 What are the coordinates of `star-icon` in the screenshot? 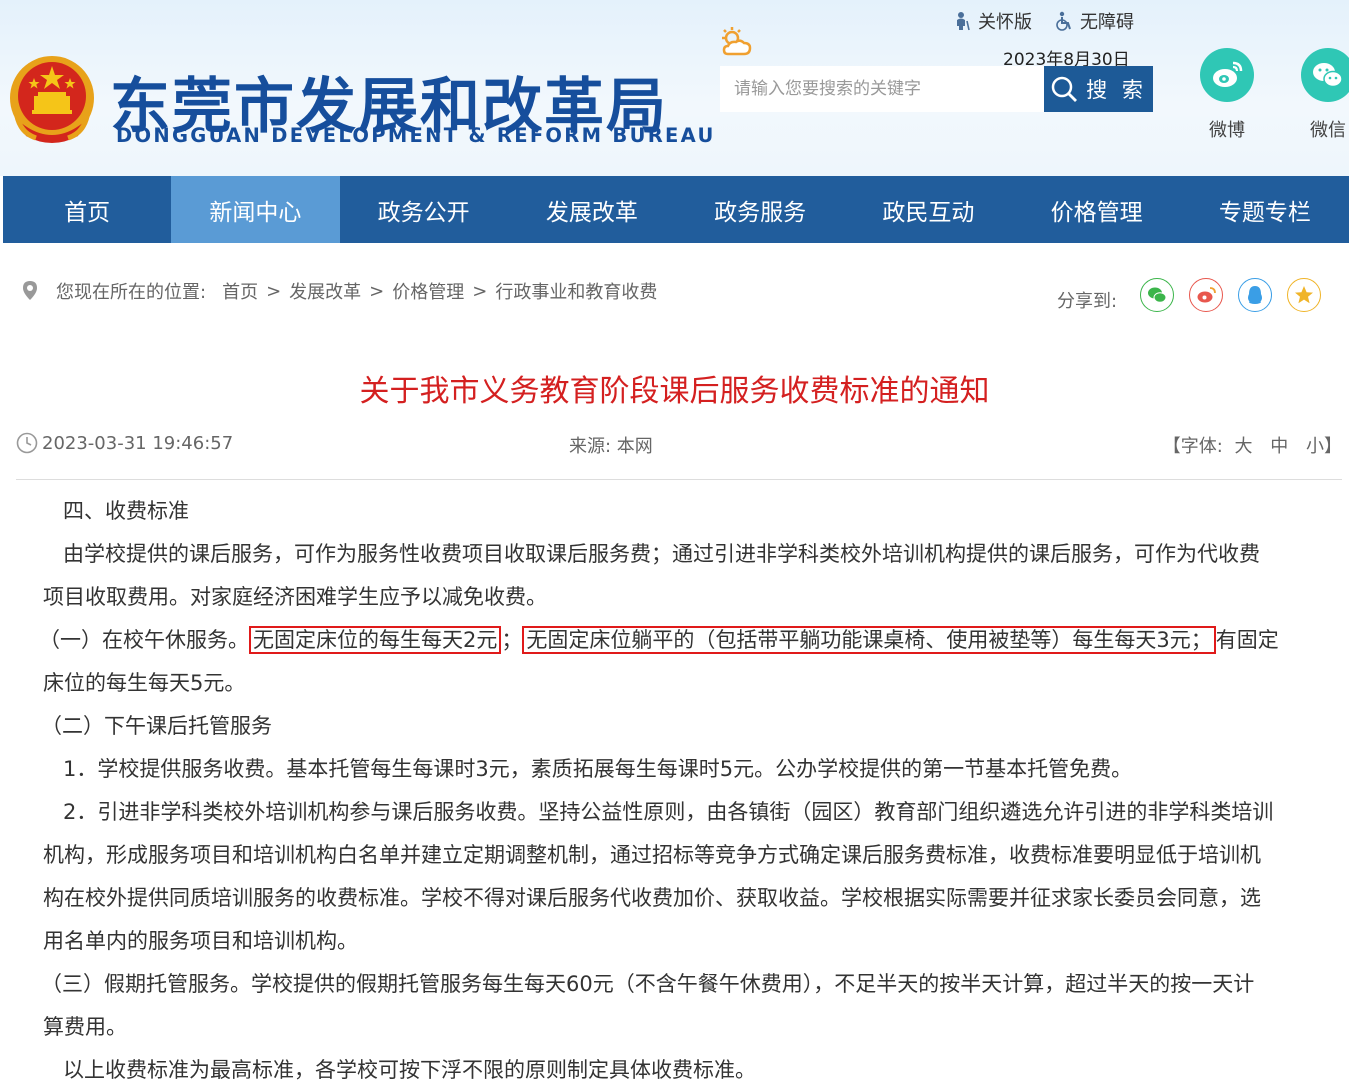 It's located at (1304, 295).